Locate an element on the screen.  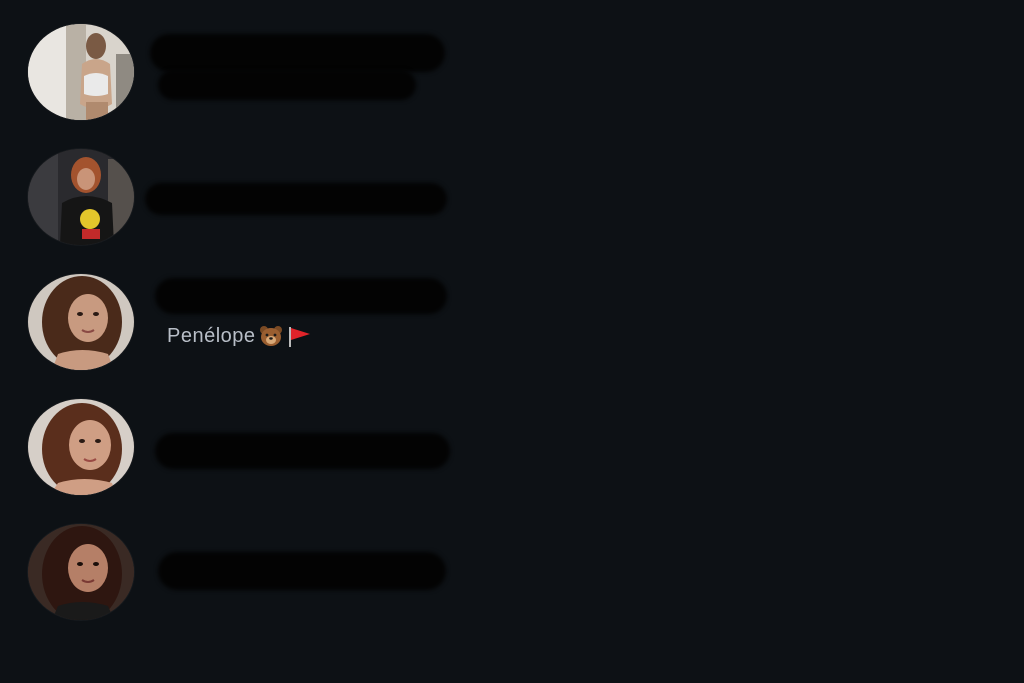
display-name-text: Penélope is located at coordinates (211, 335).